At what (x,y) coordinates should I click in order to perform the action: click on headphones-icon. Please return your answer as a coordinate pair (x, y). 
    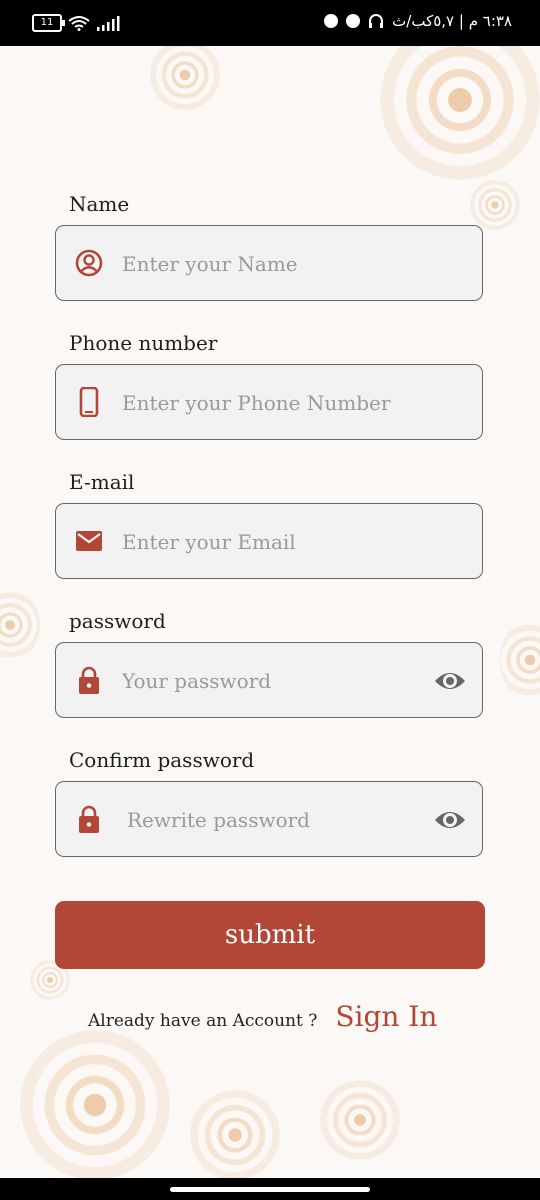
    Looking at the image, I should click on (376, 21).